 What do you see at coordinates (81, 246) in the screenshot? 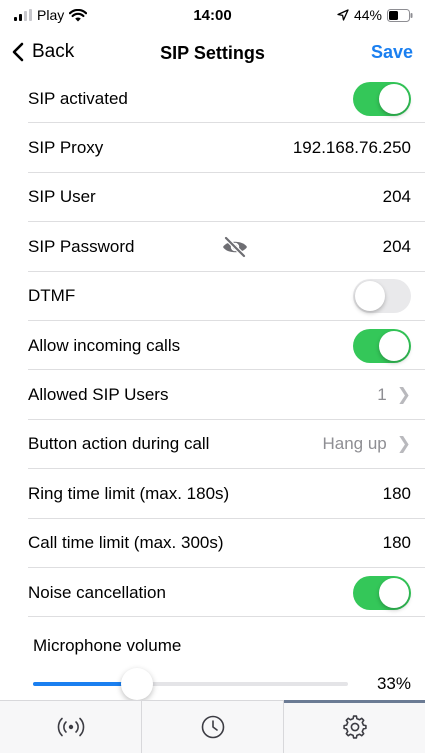
I see `sip-password-label: SIP Password` at bounding box center [81, 246].